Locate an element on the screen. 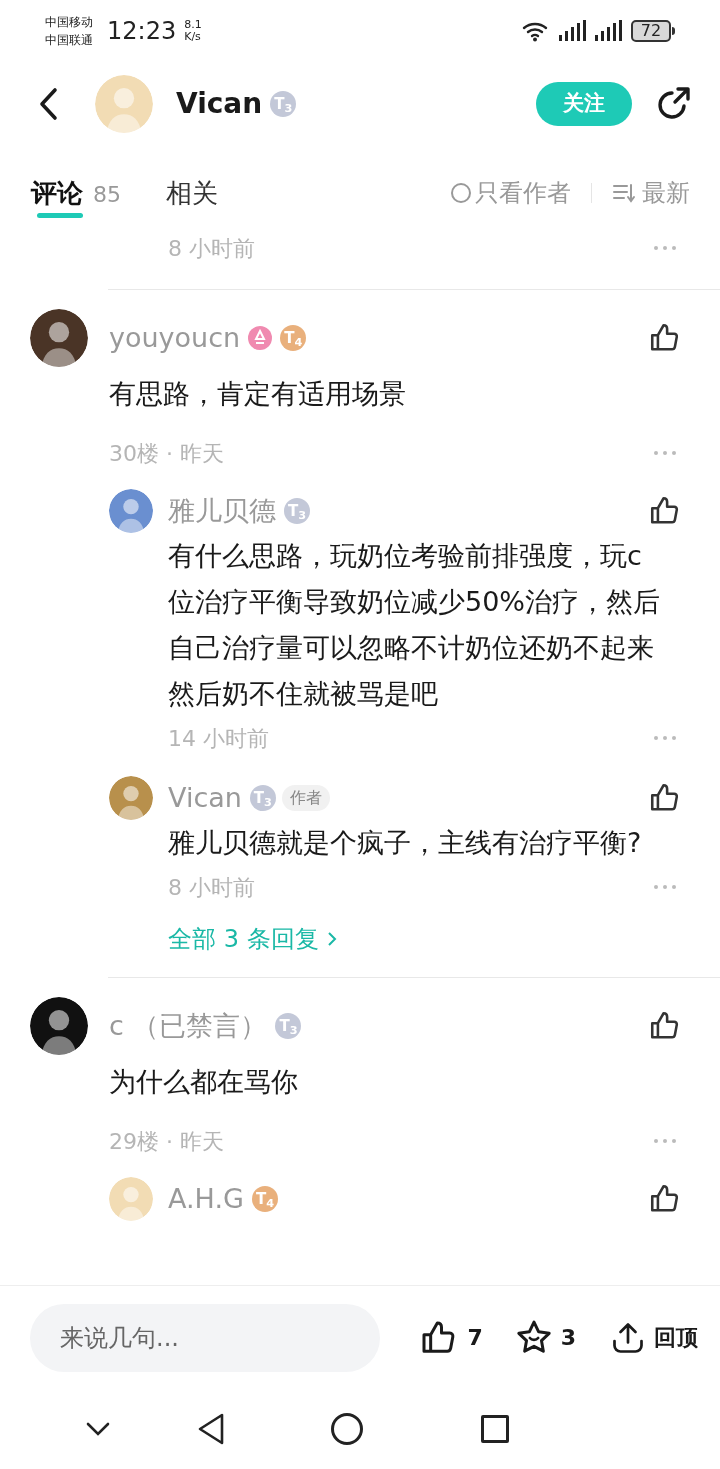 The width and height of the screenshot is (720, 1469). author-name: Vican is located at coordinates (219, 104).